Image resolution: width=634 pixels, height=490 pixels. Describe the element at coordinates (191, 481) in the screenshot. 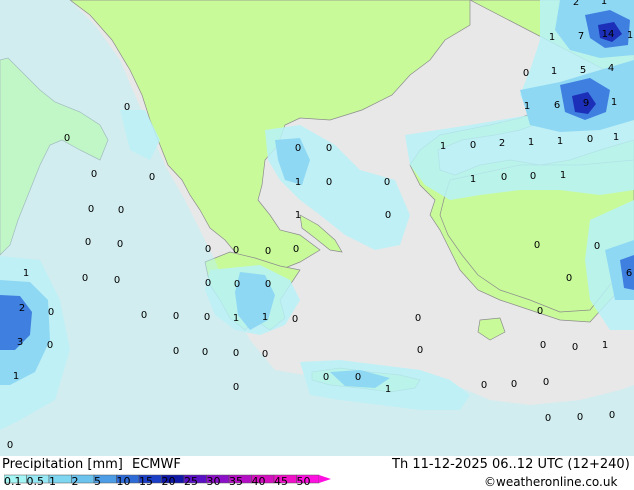

I see `legend-label: 25` at that location.